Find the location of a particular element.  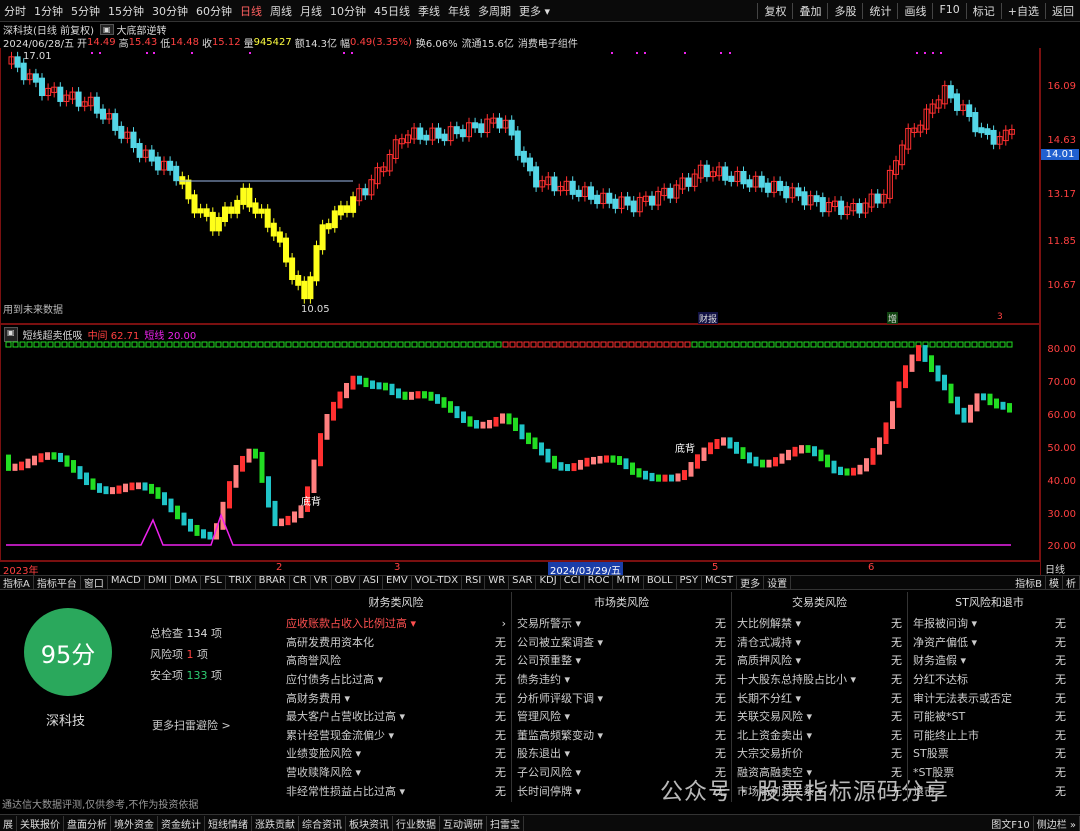

indicator-tab: 指标B is located at coordinates (1029, 582).